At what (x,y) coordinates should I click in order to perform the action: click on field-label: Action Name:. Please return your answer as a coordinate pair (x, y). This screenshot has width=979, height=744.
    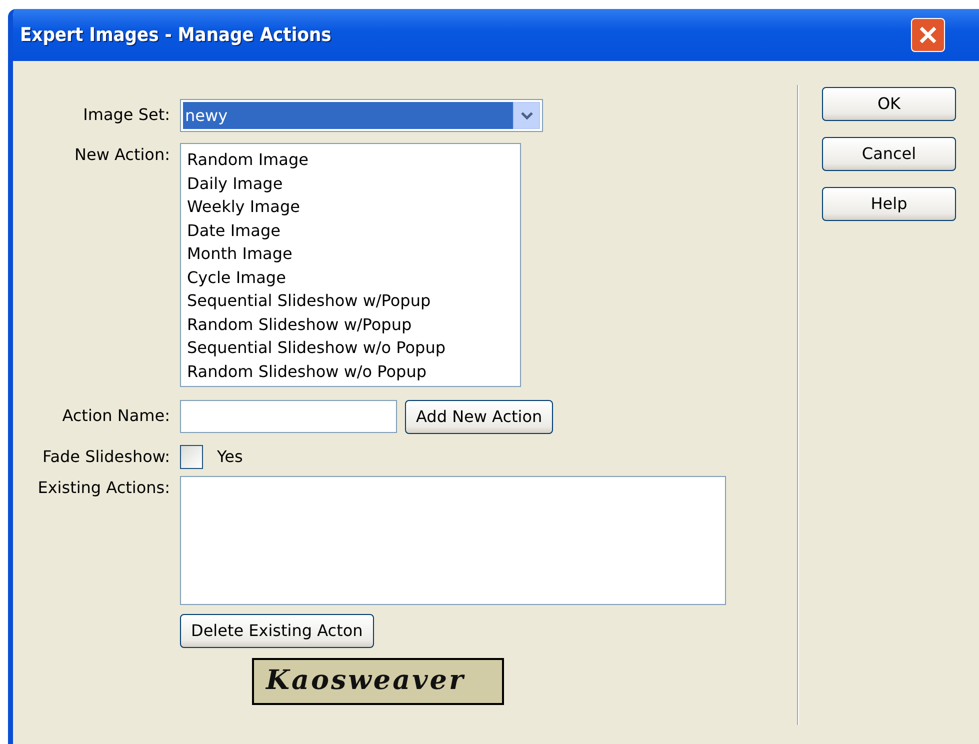
    Looking at the image, I should click on (116, 416).